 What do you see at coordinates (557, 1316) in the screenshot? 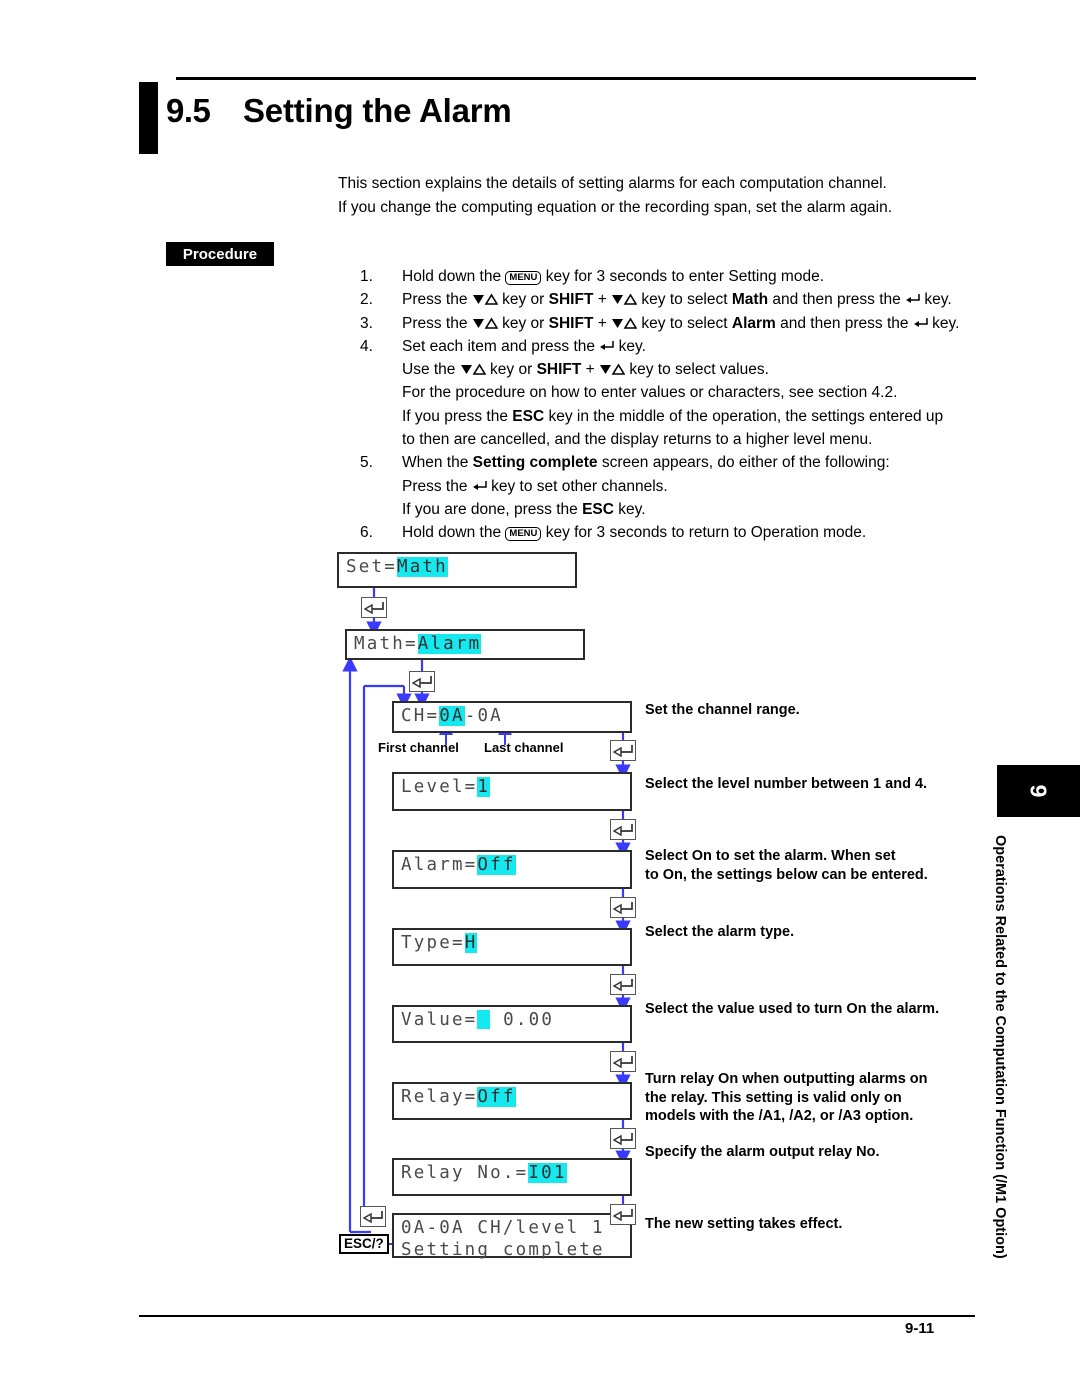
I see `footer-rule` at bounding box center [557, 1316].